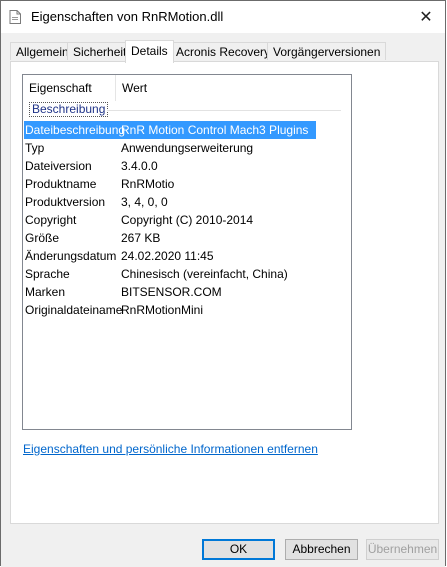  I want to click on tab-allgemein: Allgemein, so click(42, 51).